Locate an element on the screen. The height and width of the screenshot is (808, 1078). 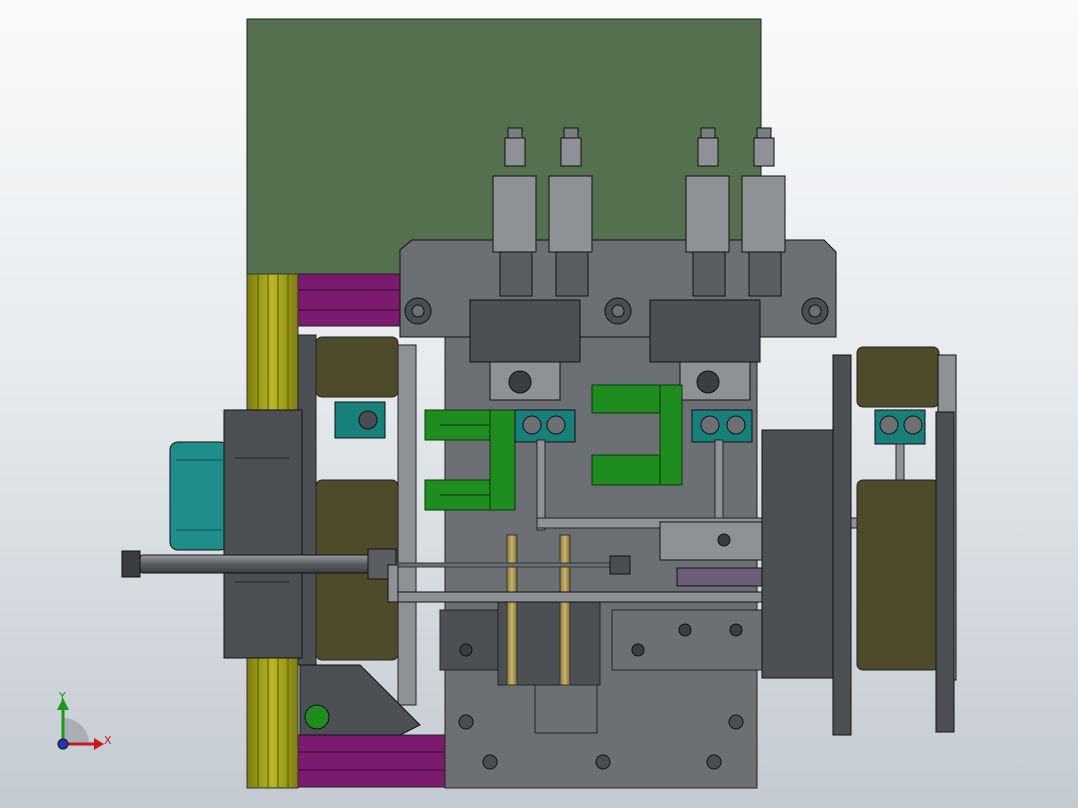
coordinate-triad: Y X is located at coordinates (84, 720).